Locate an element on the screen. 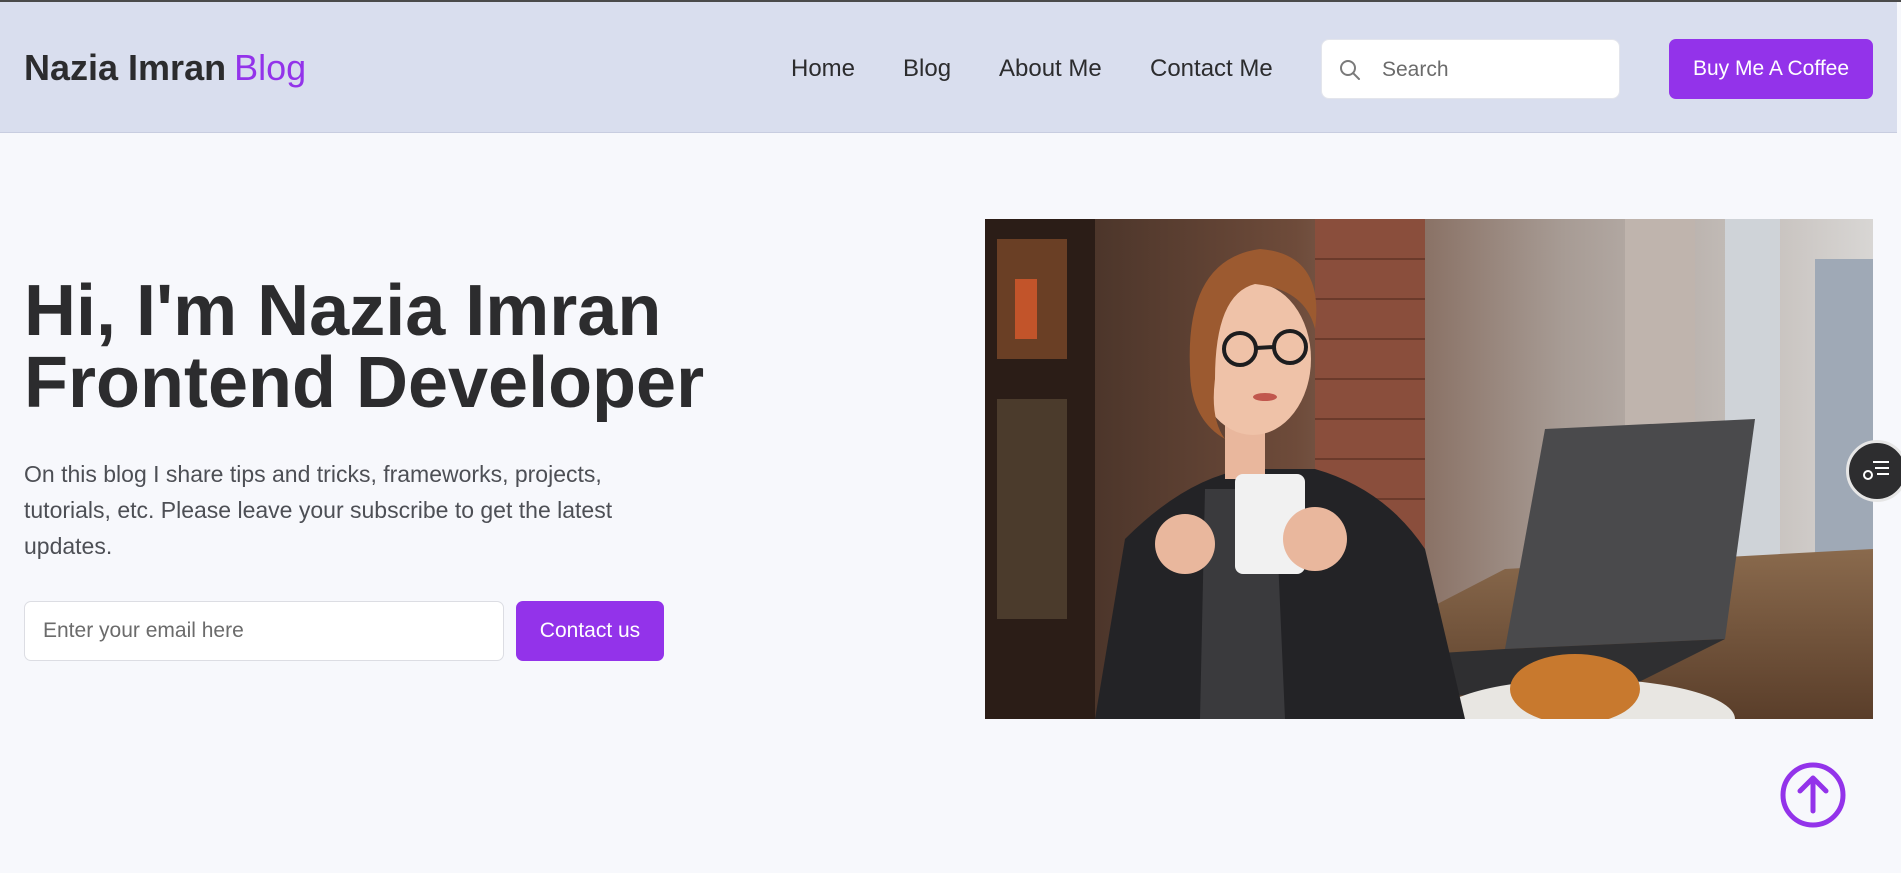  search-icon is located at coordinates (1350, 70).